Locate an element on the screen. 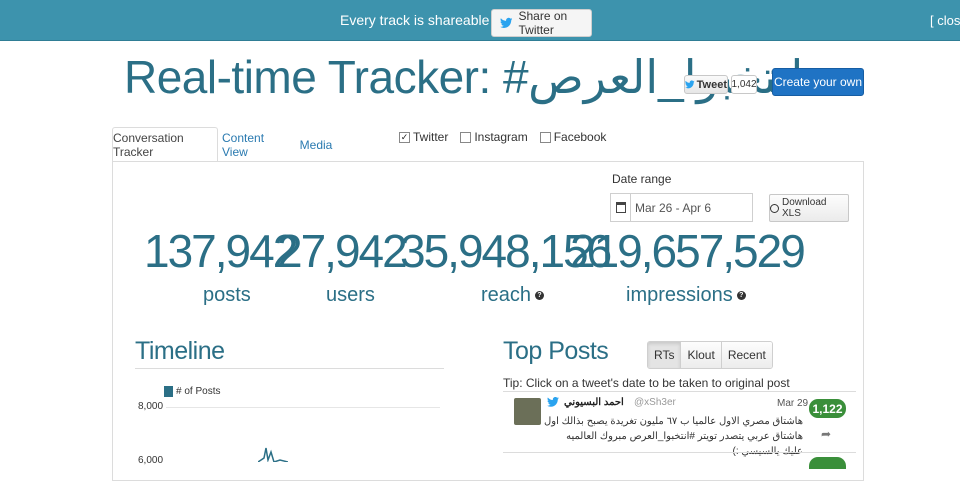 The height and width of the screenshot is (481, 960). share-button-label: Share on Twitter is located at coordinates (543, 23).